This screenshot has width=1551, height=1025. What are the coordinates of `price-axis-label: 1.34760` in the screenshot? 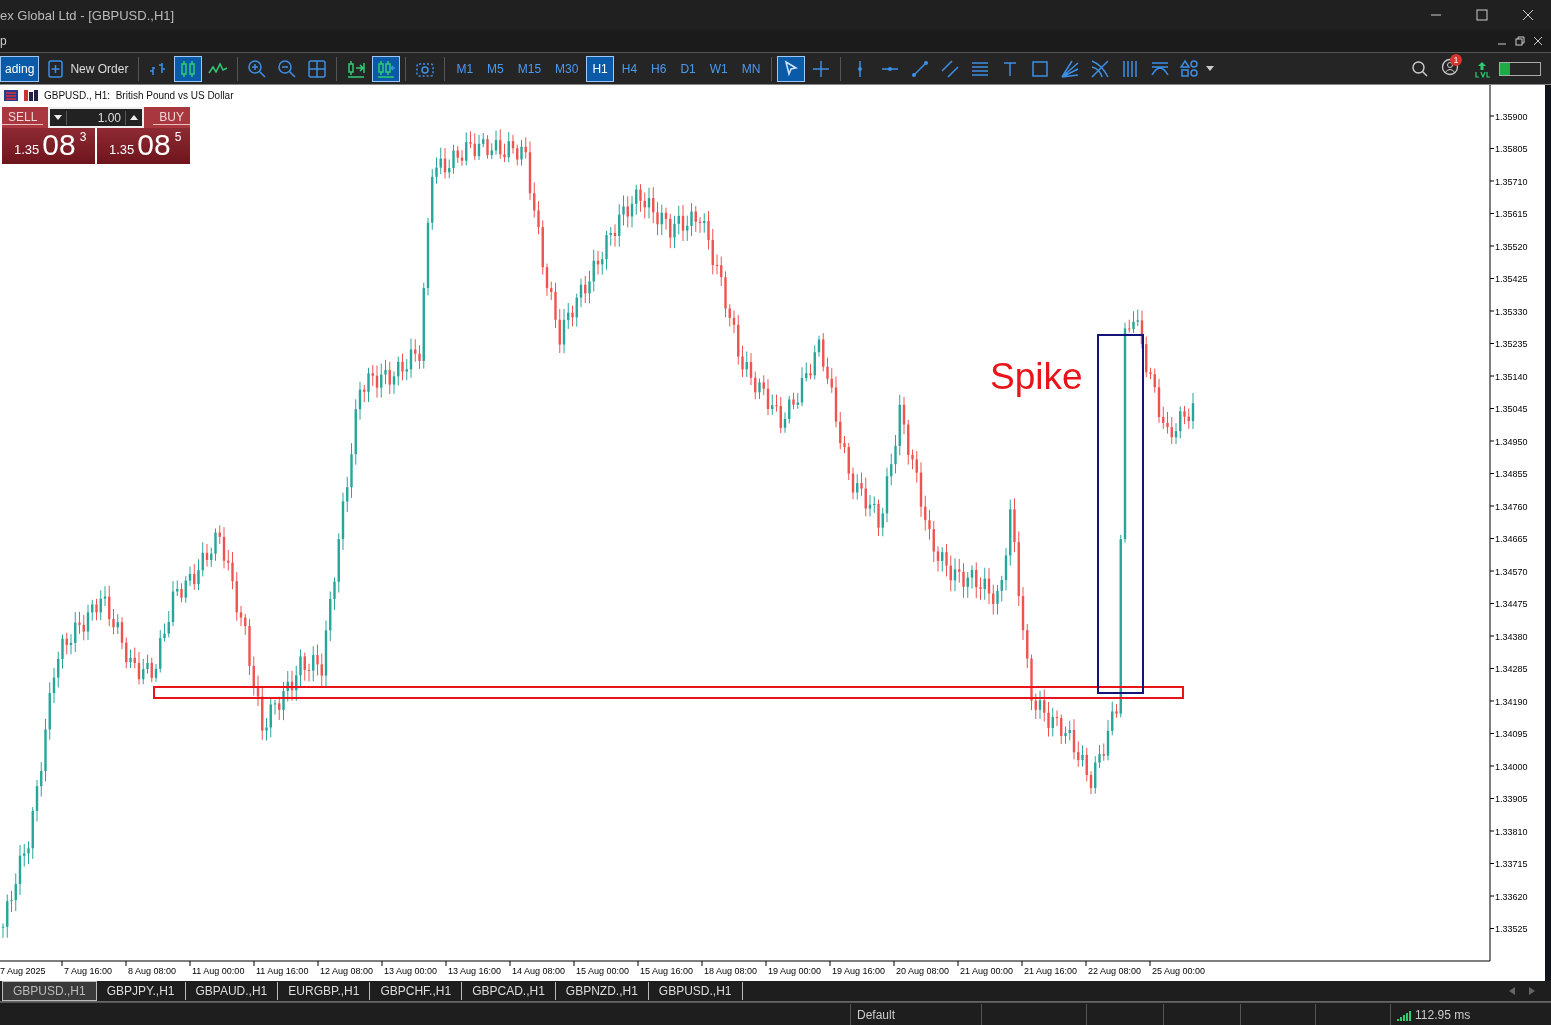 It's located at (1508, 506).